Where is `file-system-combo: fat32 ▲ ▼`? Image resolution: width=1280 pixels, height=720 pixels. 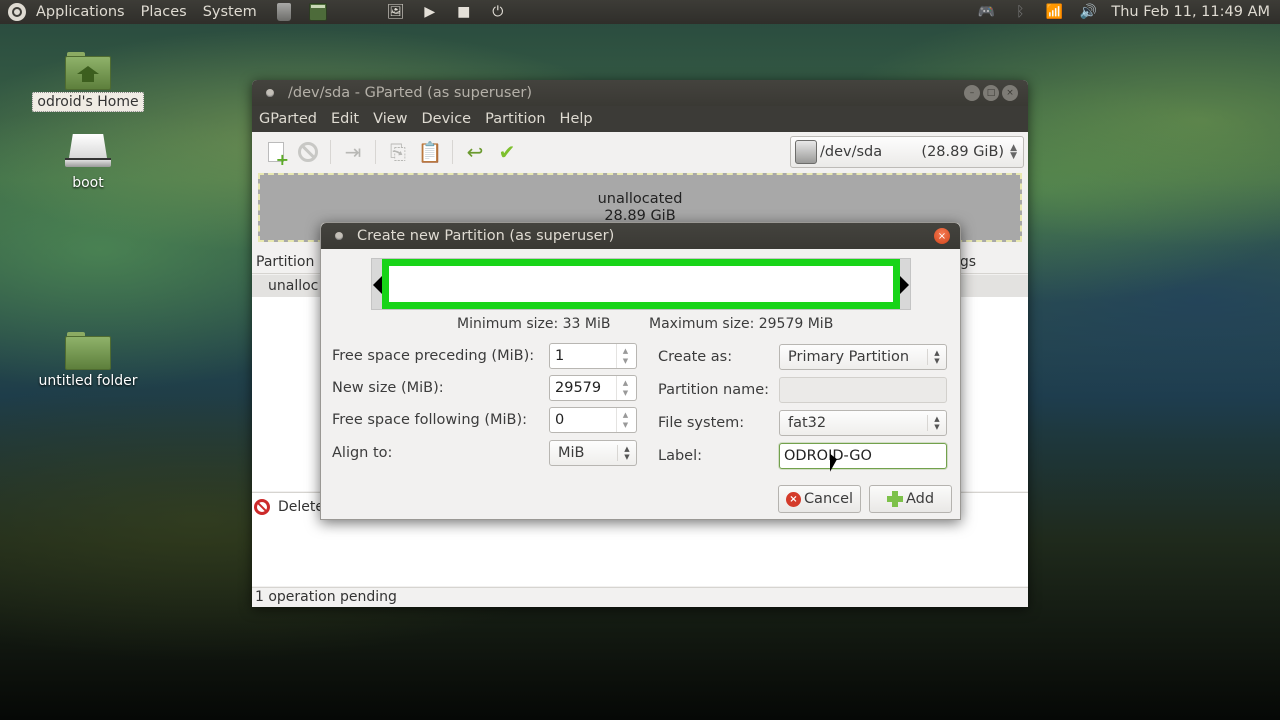
file-system-combo: fat32 ▲ ▼ is located at coordinates (863, 423).